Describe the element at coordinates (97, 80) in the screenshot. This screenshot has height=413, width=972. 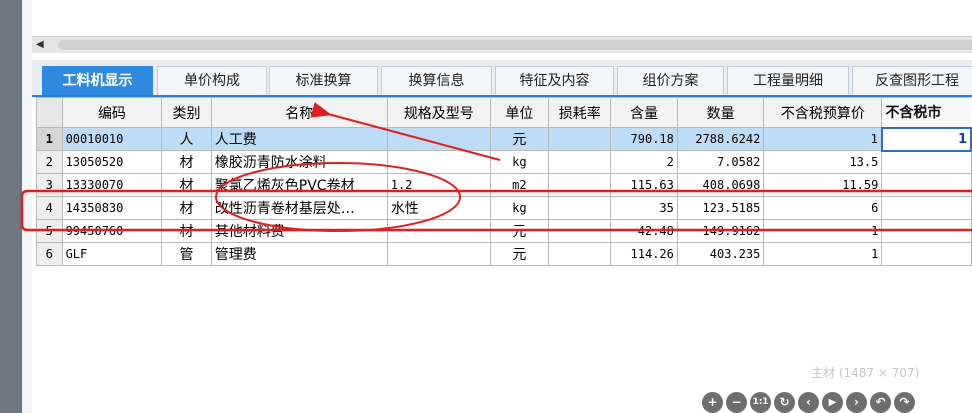
I see `tab-labor-material-machine: 工料机显示` at that location.